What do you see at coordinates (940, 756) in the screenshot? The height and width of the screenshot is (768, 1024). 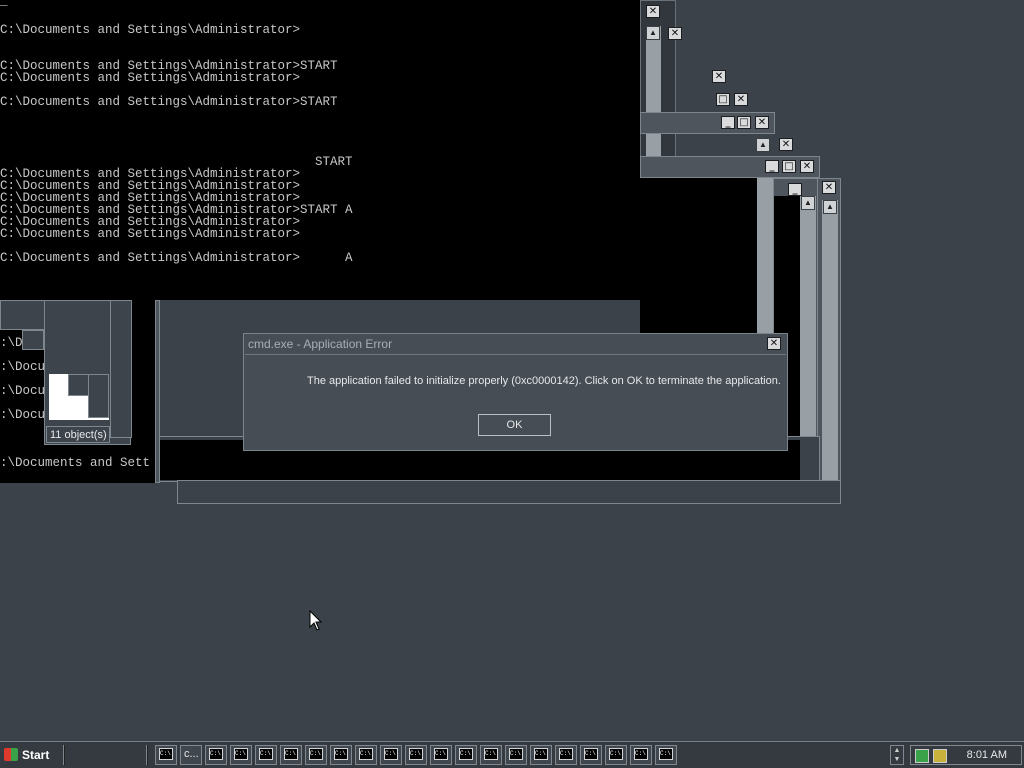 I see `security-icon` at bounding box center [940, 756].